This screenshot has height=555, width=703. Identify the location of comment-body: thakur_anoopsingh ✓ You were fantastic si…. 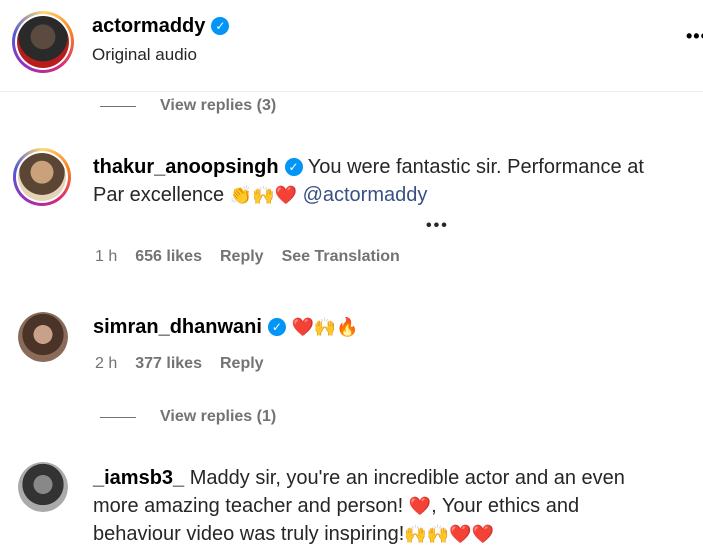
(388, 181).